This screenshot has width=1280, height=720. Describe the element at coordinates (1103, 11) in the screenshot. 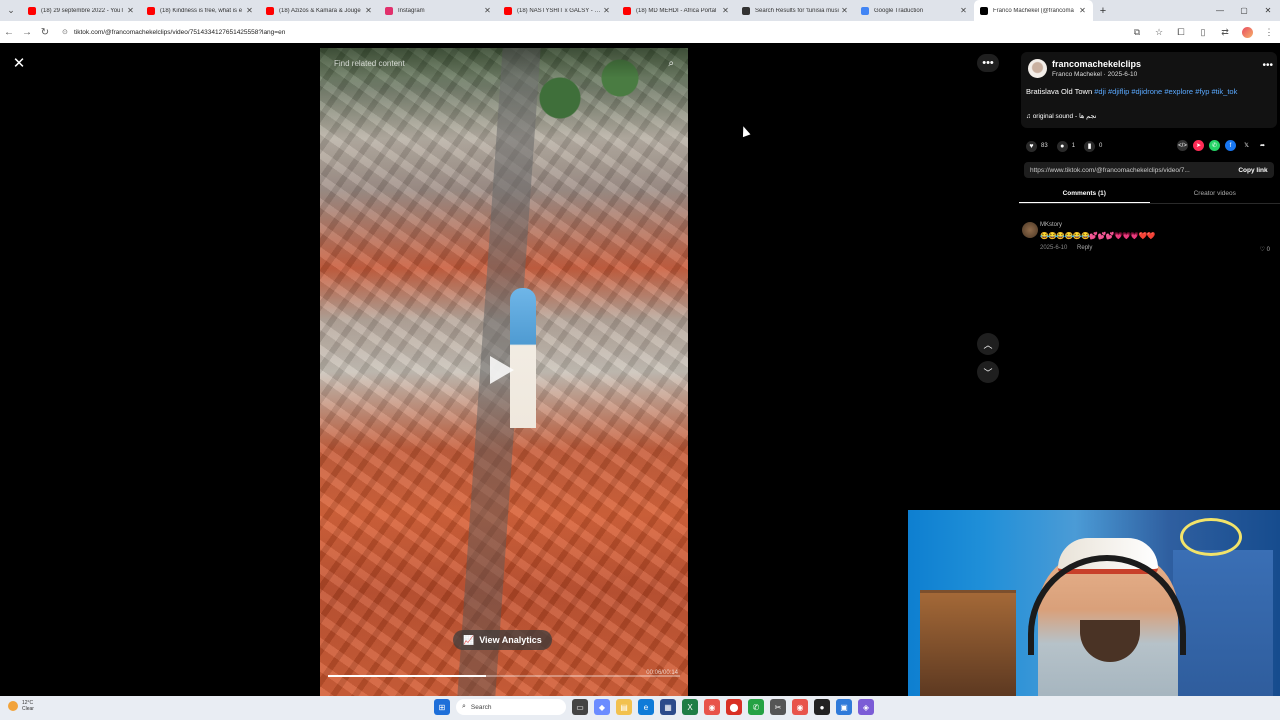

I see `new-tab-icon: +` at that location.